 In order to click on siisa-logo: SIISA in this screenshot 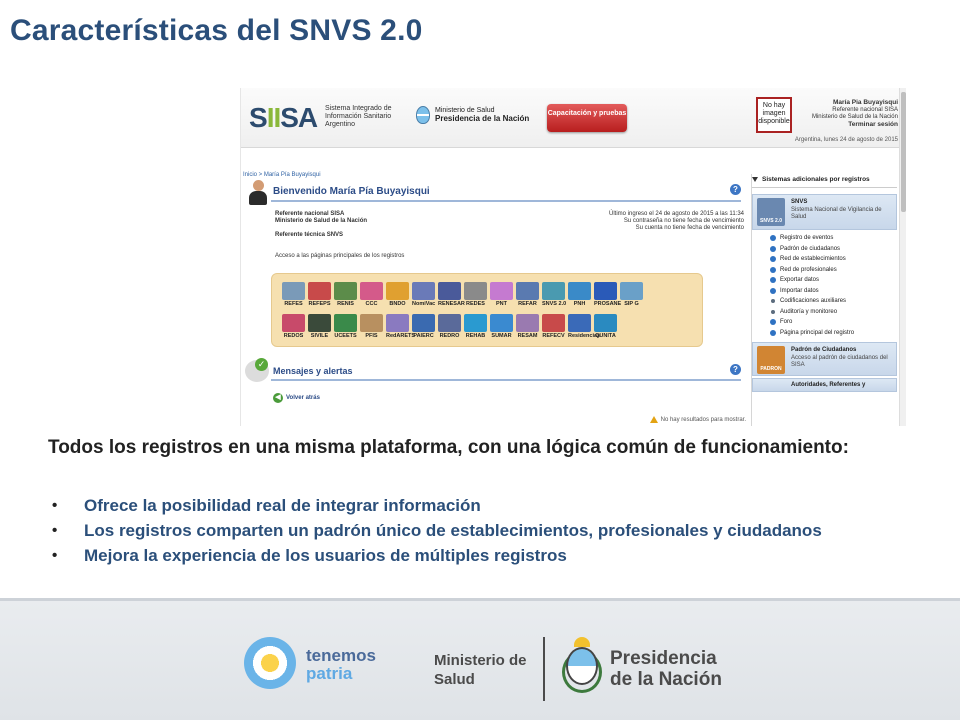, I will do `click(283, 118)`.